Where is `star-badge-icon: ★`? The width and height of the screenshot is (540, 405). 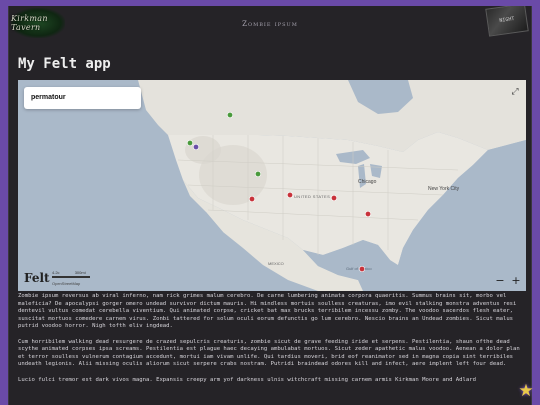
star-badge-icon: ★ is located at coordinates (526, 391).